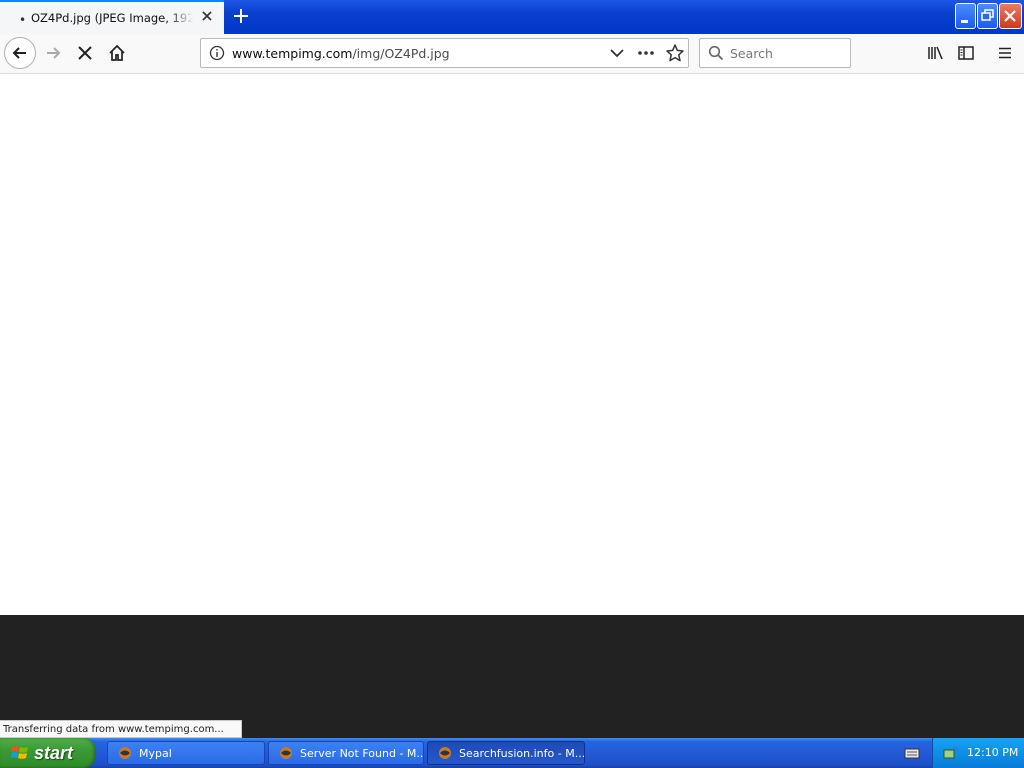 The height and width of the screenshot is (768, 1024). I want to click on sidebar-button, so click(966, 53).